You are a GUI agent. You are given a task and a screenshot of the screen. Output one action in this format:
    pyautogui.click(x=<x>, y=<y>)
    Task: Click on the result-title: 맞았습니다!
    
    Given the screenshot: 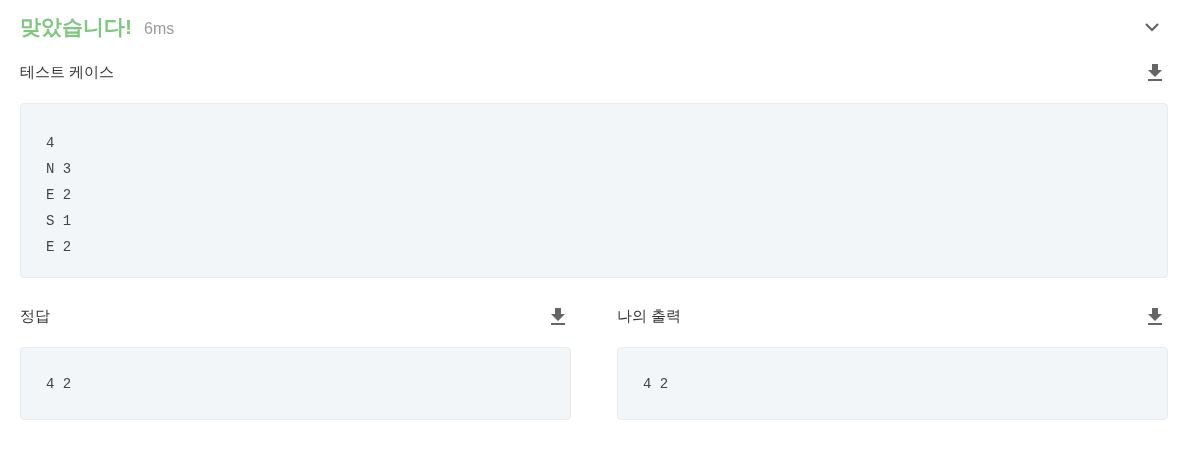 What is the action you would take?
    pyautogui.click(x=76, y=27)
    